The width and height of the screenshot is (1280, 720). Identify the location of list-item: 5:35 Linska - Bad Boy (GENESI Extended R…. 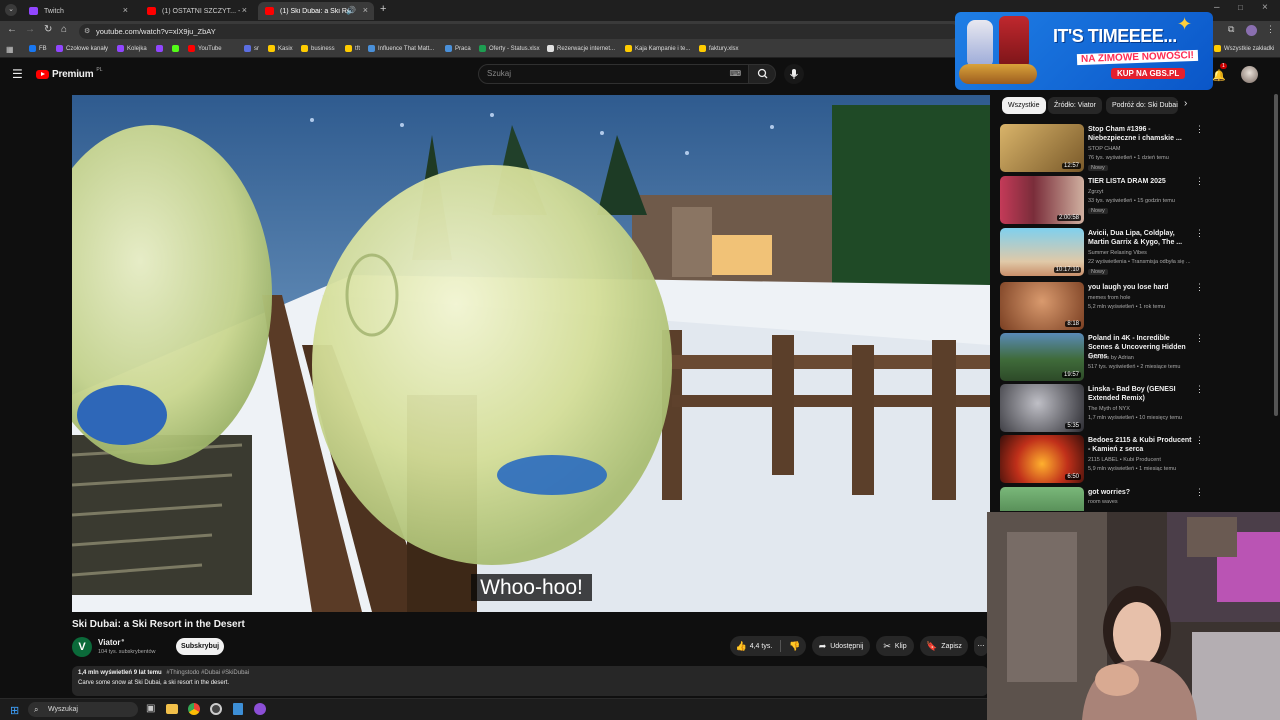
(1102, 408).